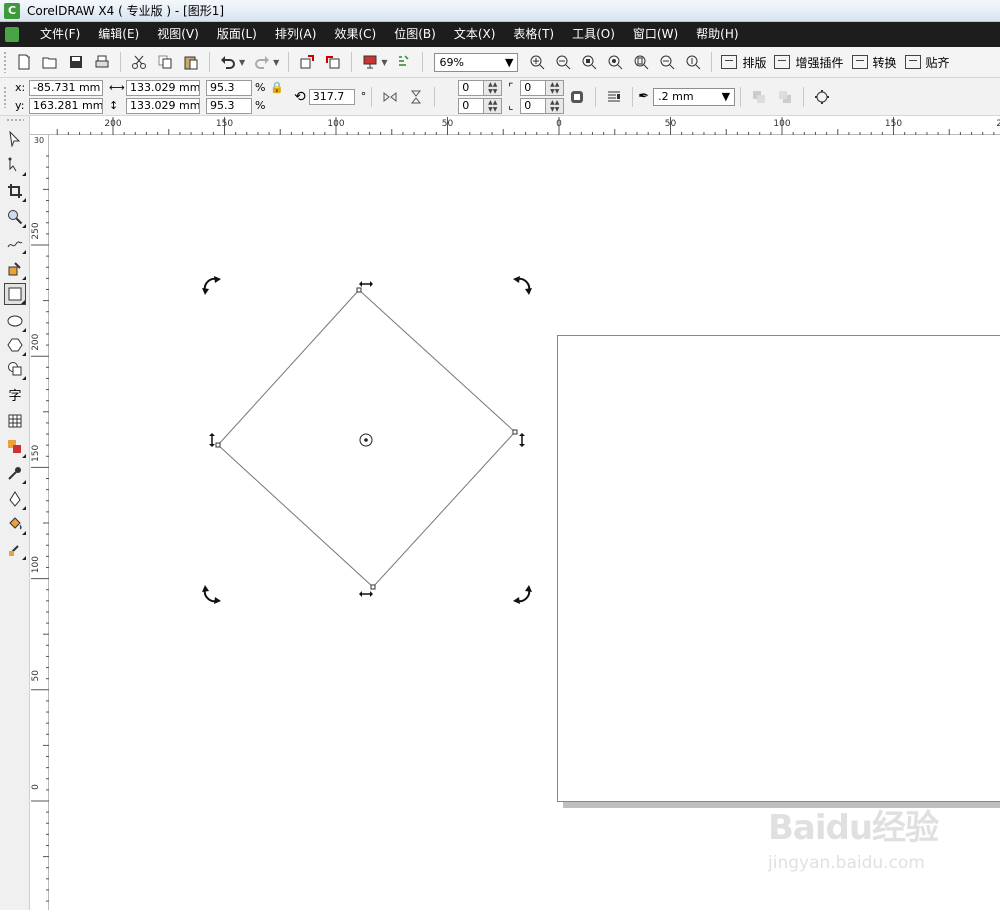 This screenshot has height=913, width=1000. I want to click on save-icon, so click(76, 62).